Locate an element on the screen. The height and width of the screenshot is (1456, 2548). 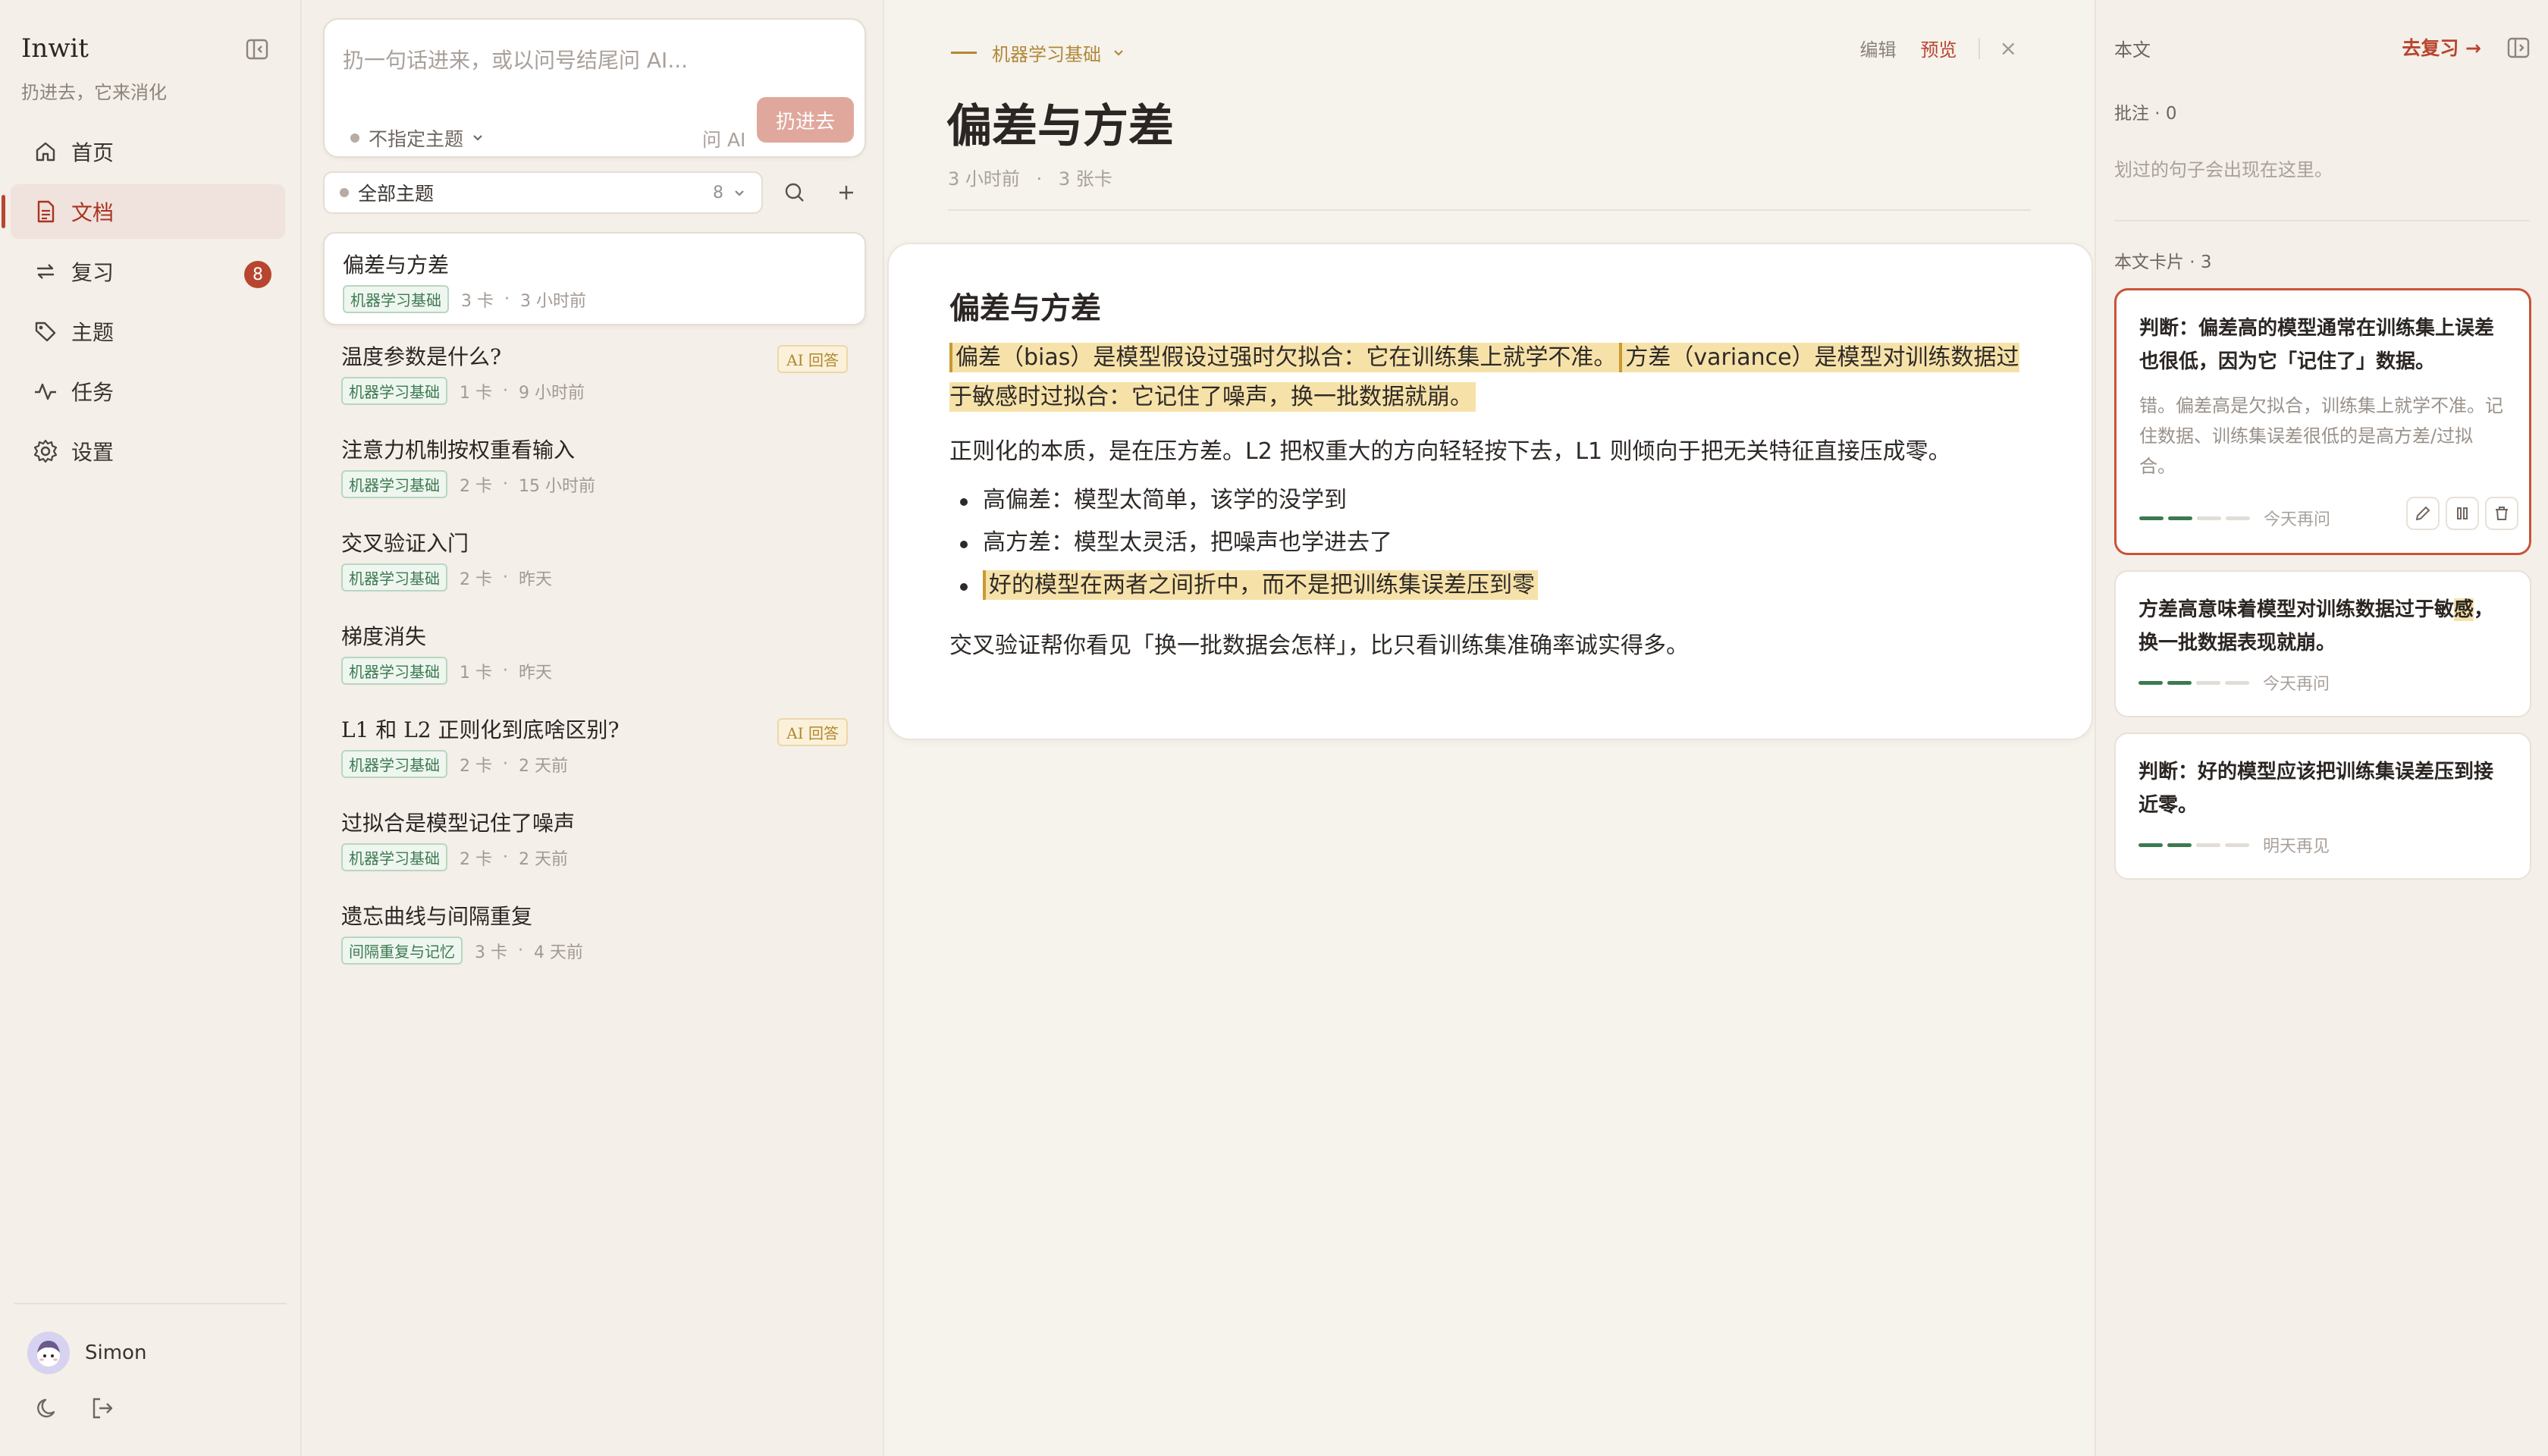
nav-item-settings: 设置 is located at coordinates (148, 451).